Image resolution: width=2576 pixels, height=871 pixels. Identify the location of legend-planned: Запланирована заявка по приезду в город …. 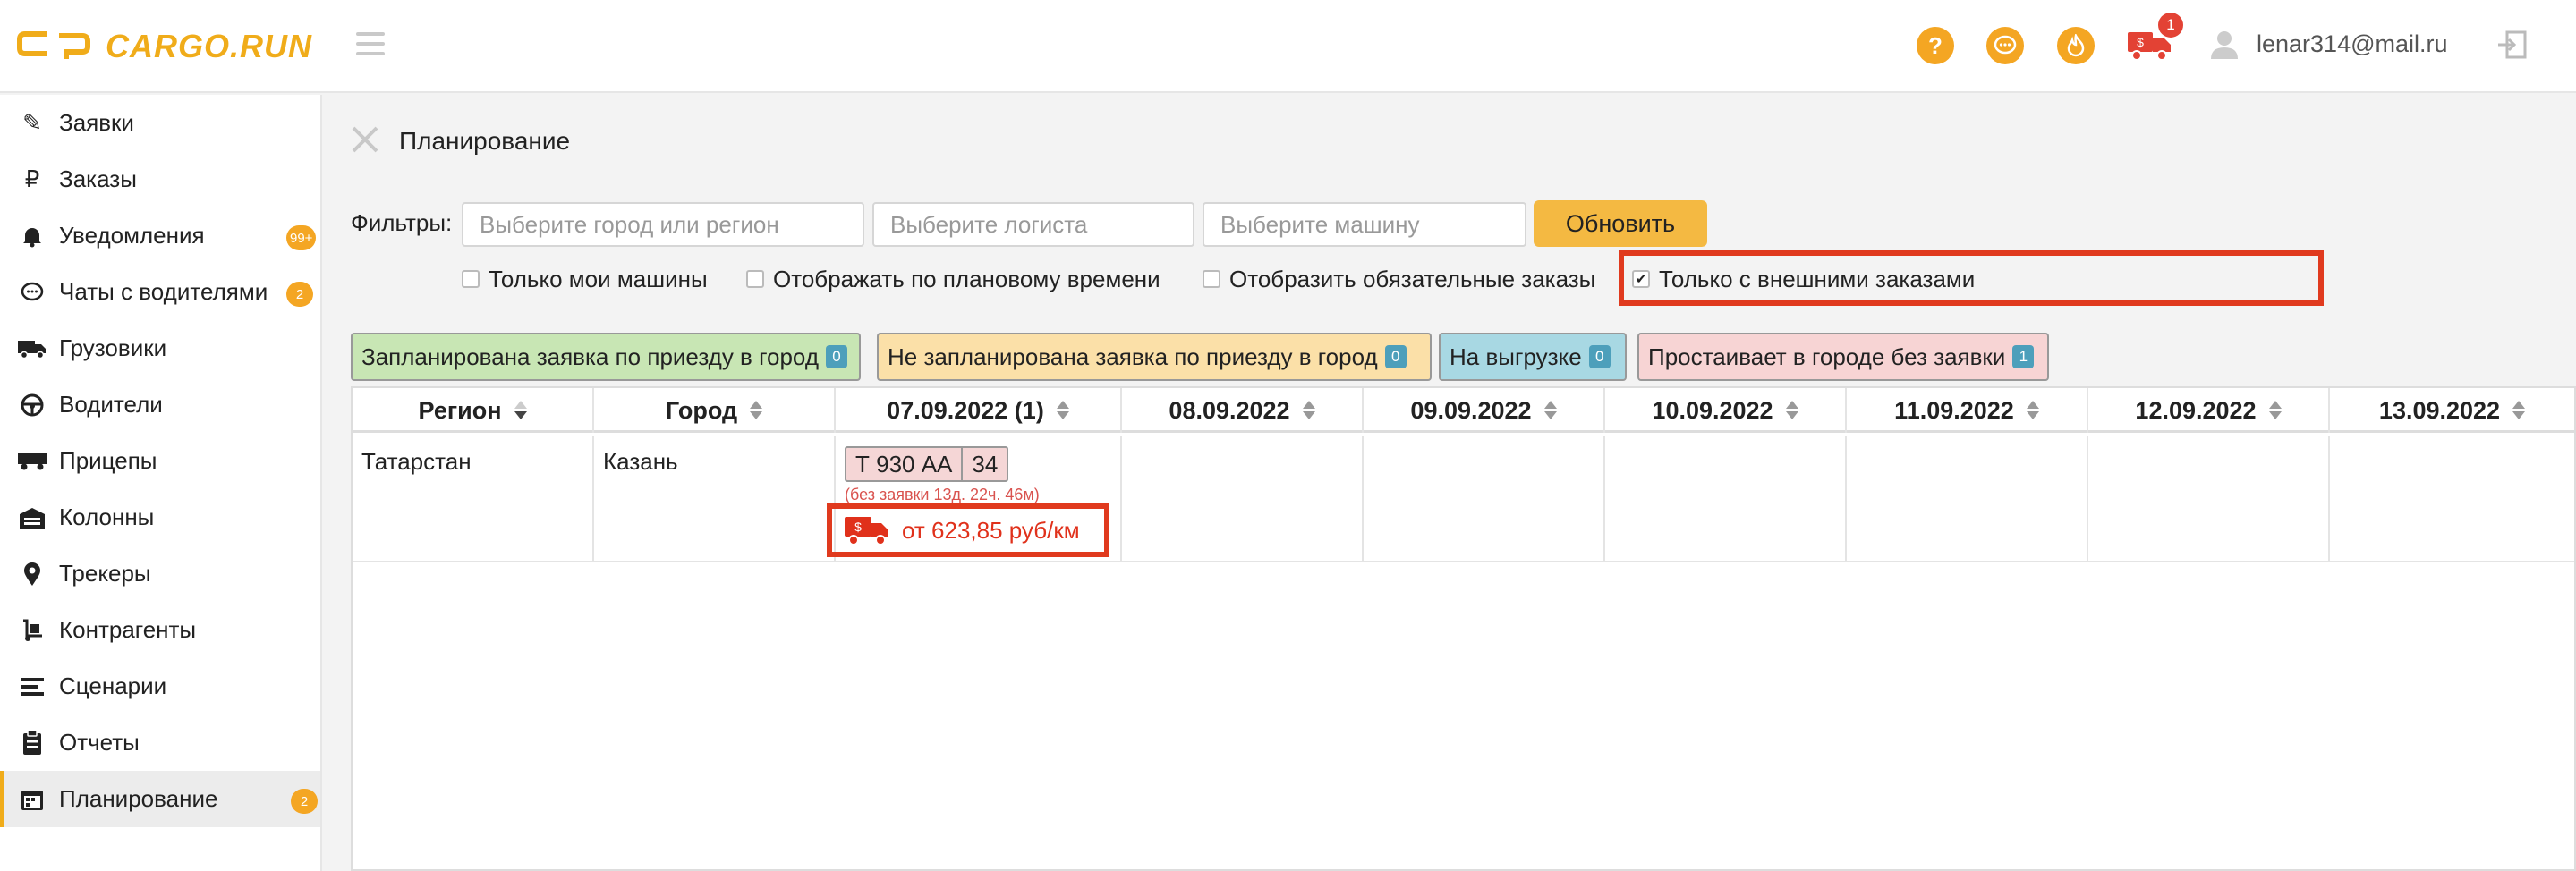
(606, 357).